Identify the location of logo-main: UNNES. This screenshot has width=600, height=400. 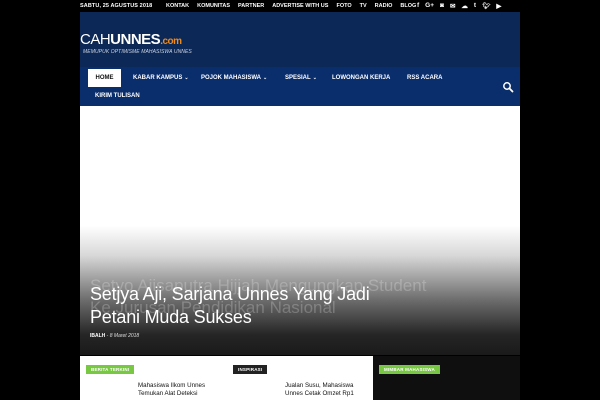
(135, 39).